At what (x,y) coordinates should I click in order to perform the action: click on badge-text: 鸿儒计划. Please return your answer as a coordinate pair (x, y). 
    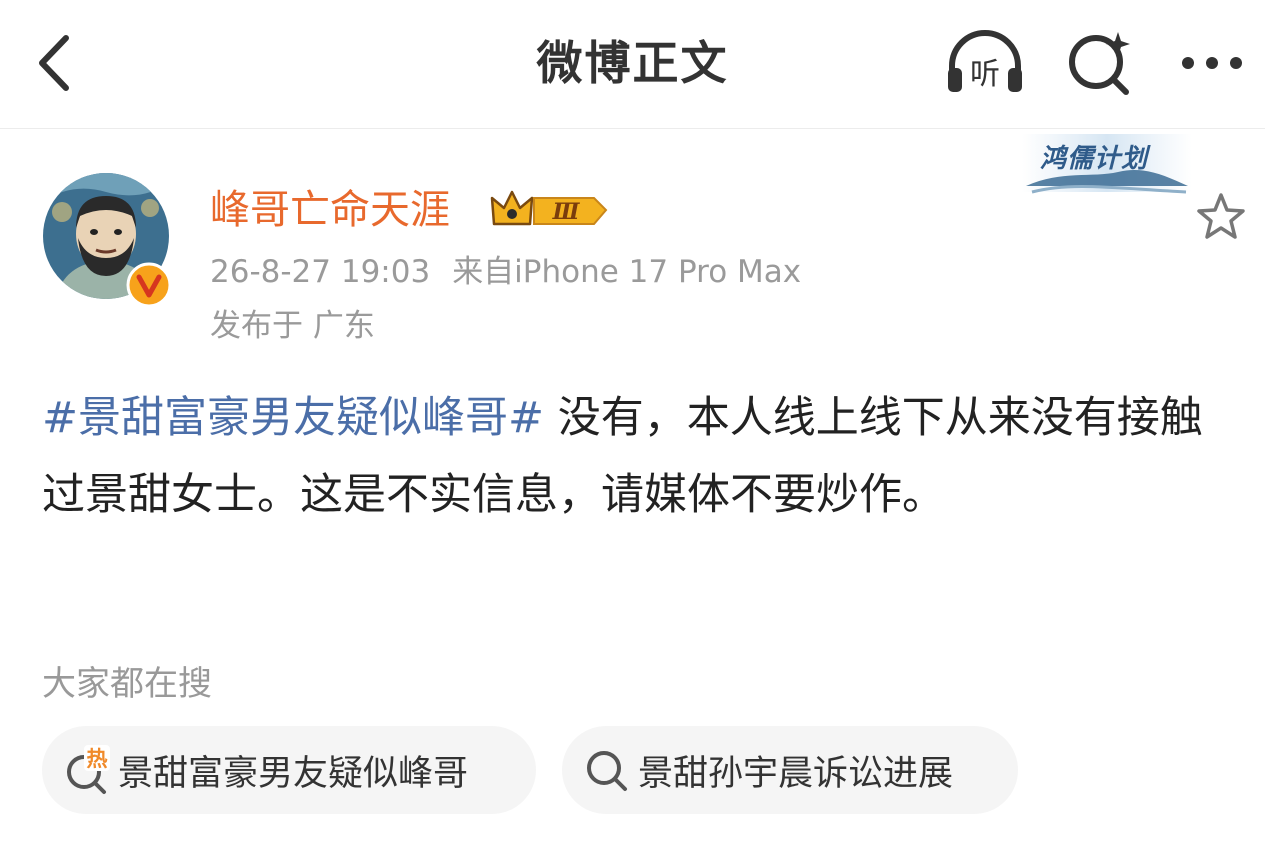
    Looking at the image, I should click on (1094, 159).